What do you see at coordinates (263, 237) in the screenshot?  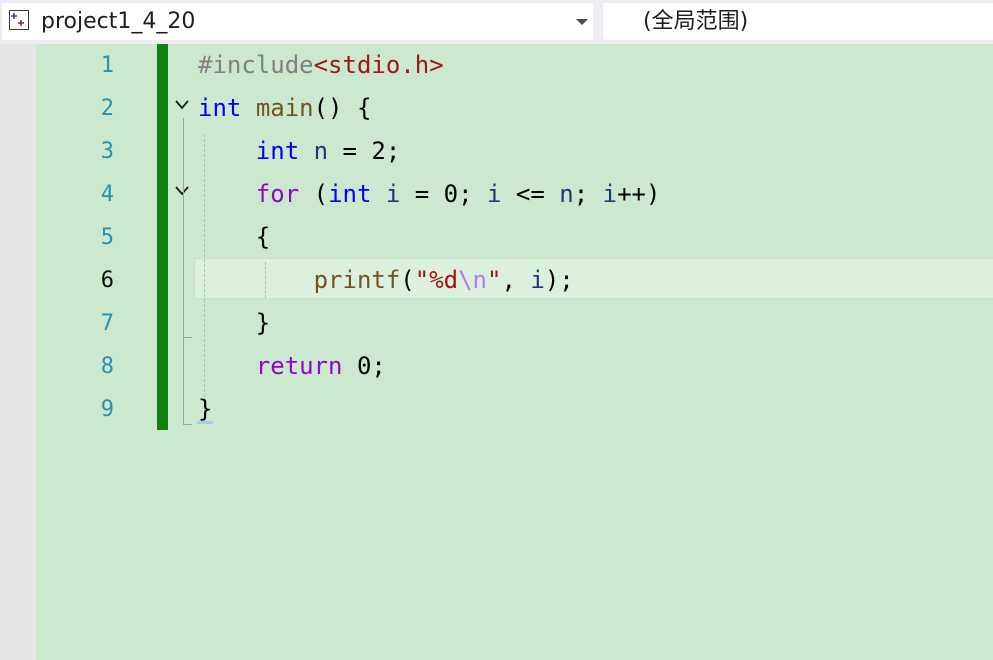 I see `token: {` at bounding box center [263, 237].